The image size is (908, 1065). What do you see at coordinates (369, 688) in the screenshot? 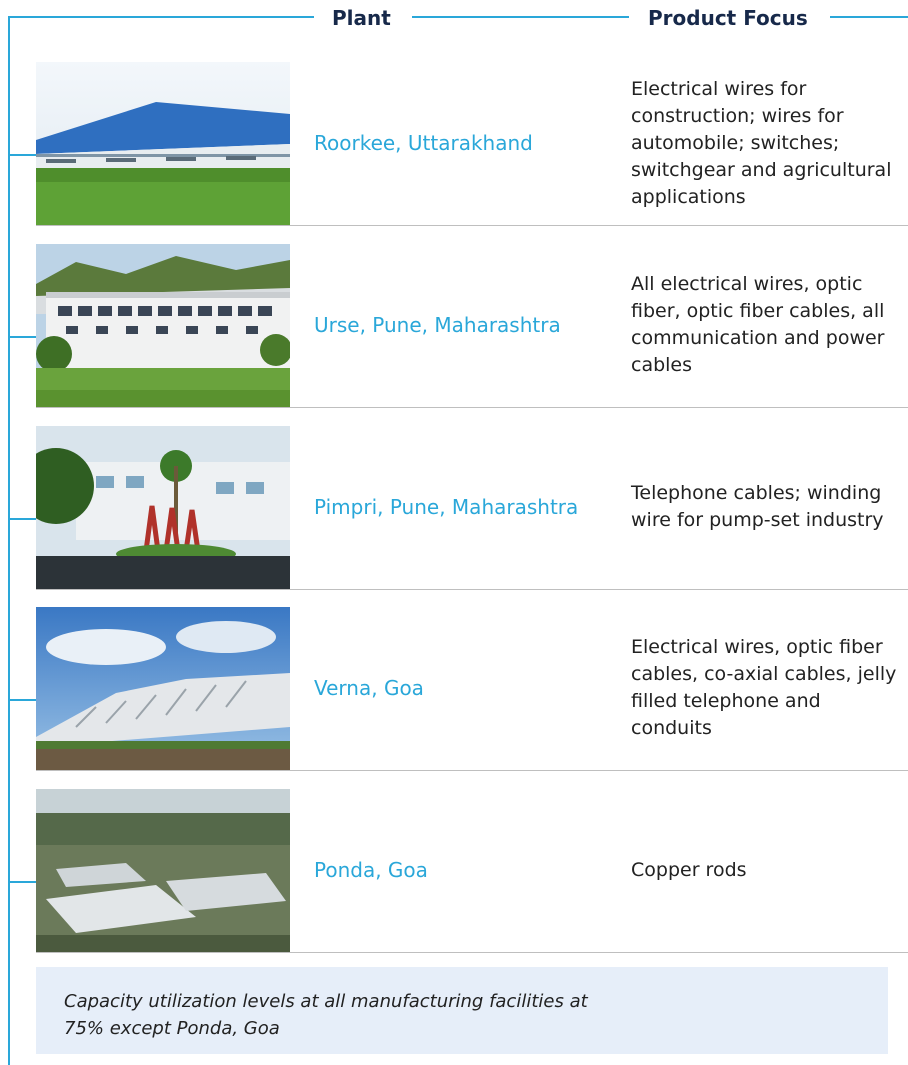
I see `plant-name: Verna, Goa` at bounding box center [369, 688].